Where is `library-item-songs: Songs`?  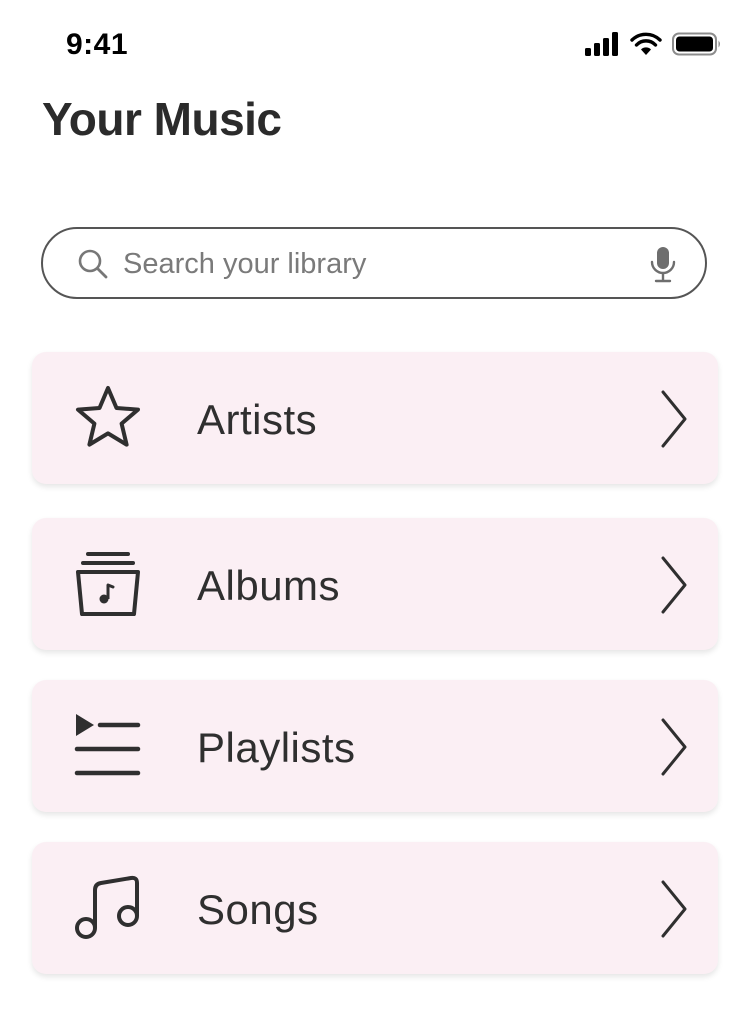 library-item-songs: Songs is located at coordinates (375, 908).